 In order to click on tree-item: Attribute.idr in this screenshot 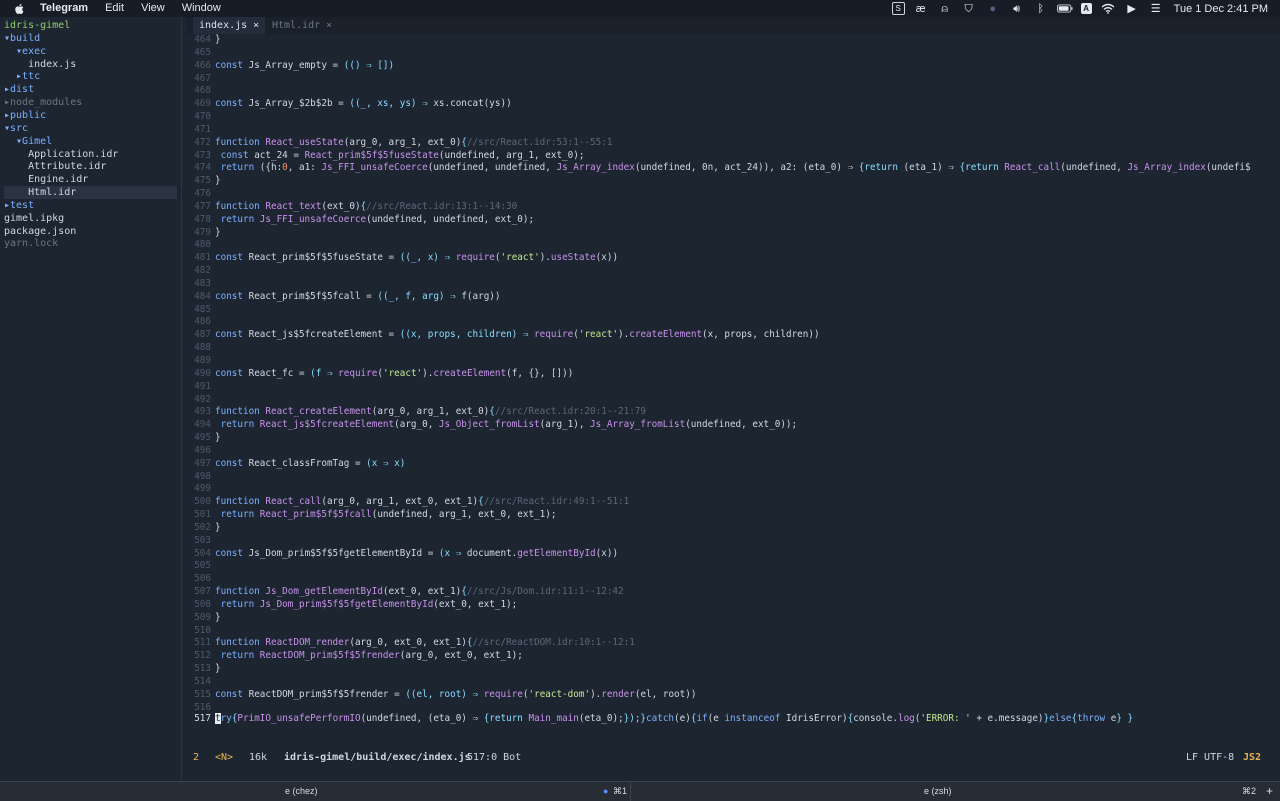, I will do `click(55, 166)`.